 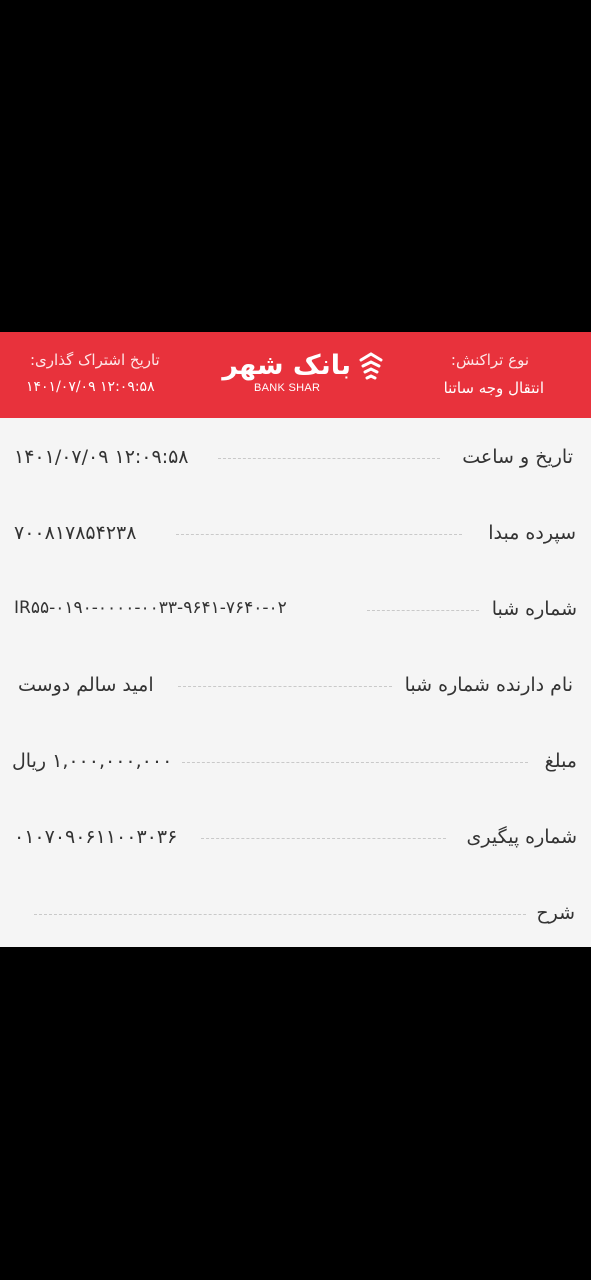 What do you see at coordinates (90, 387) in the screenshot?
I see `share-date-value: ۱۴۰۱/۰۷/۰۹ ۱۲:۰۹:۵۸` at bounding box center [90, 387].